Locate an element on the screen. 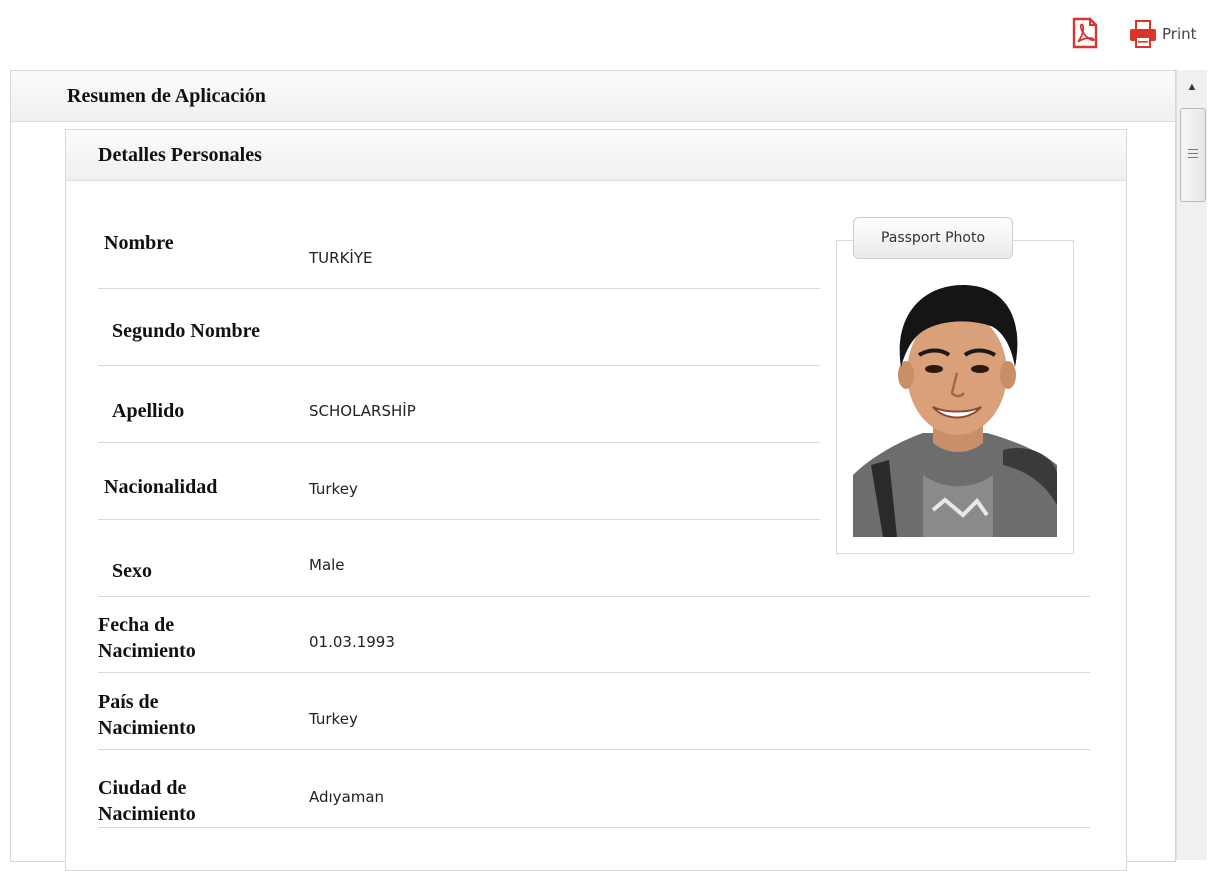 This screenshot has width=1208, height=871. application-summary-title: Resumen de Aplicación is located at coordinates (166, 96).